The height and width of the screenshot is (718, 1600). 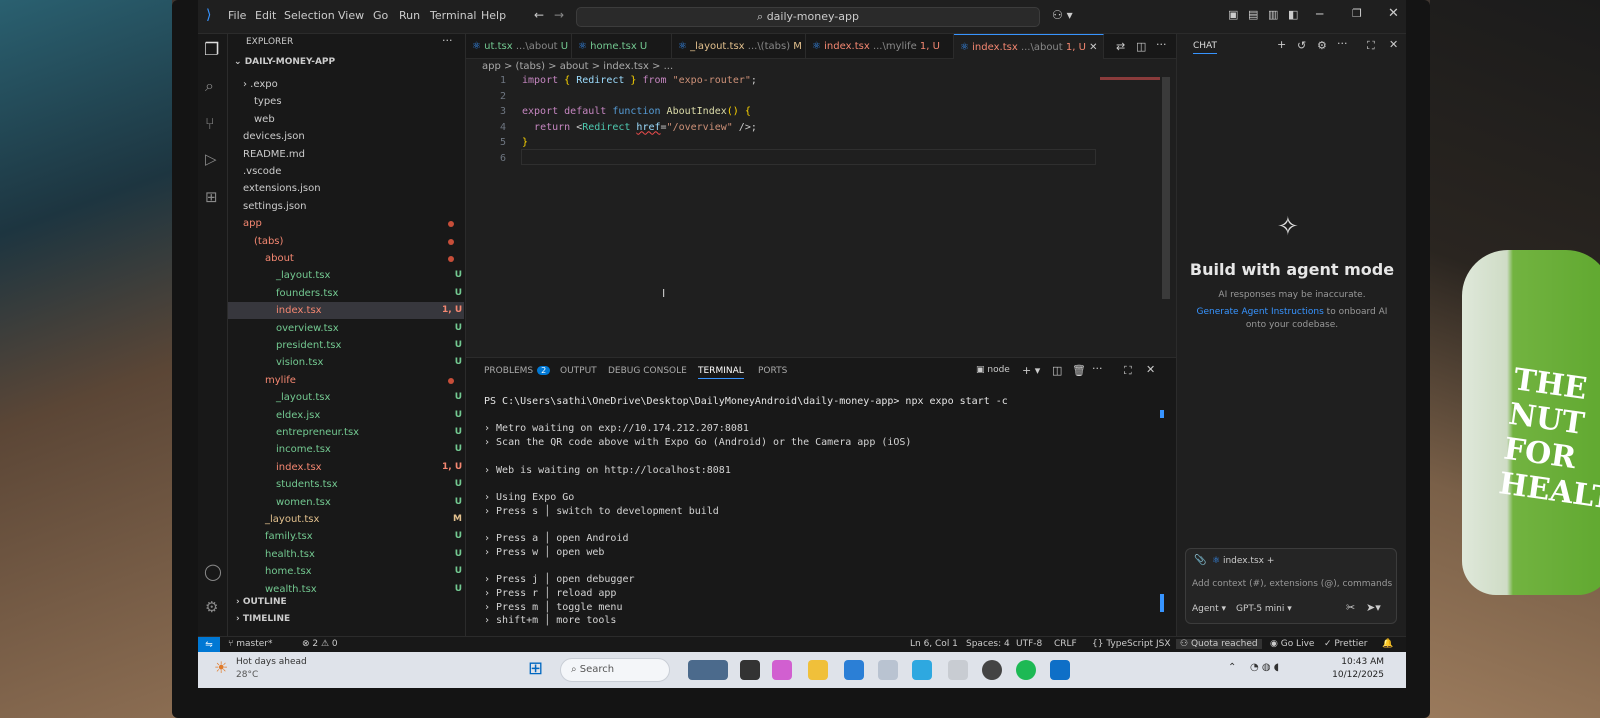 I want to click on tree-item: extensions.json, so click(x=346, y=188).